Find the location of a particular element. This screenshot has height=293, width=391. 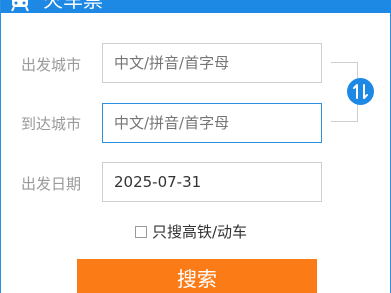

high-speed-only-label: 只搜高铁/动车 is located at coordinates (200, 232).